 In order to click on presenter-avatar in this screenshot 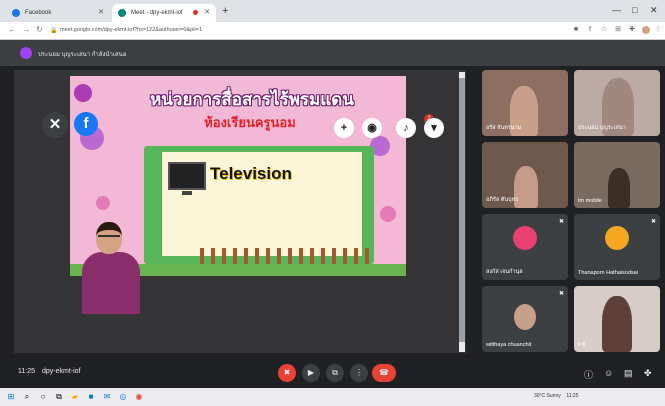, I will do `click(26, 53)`.